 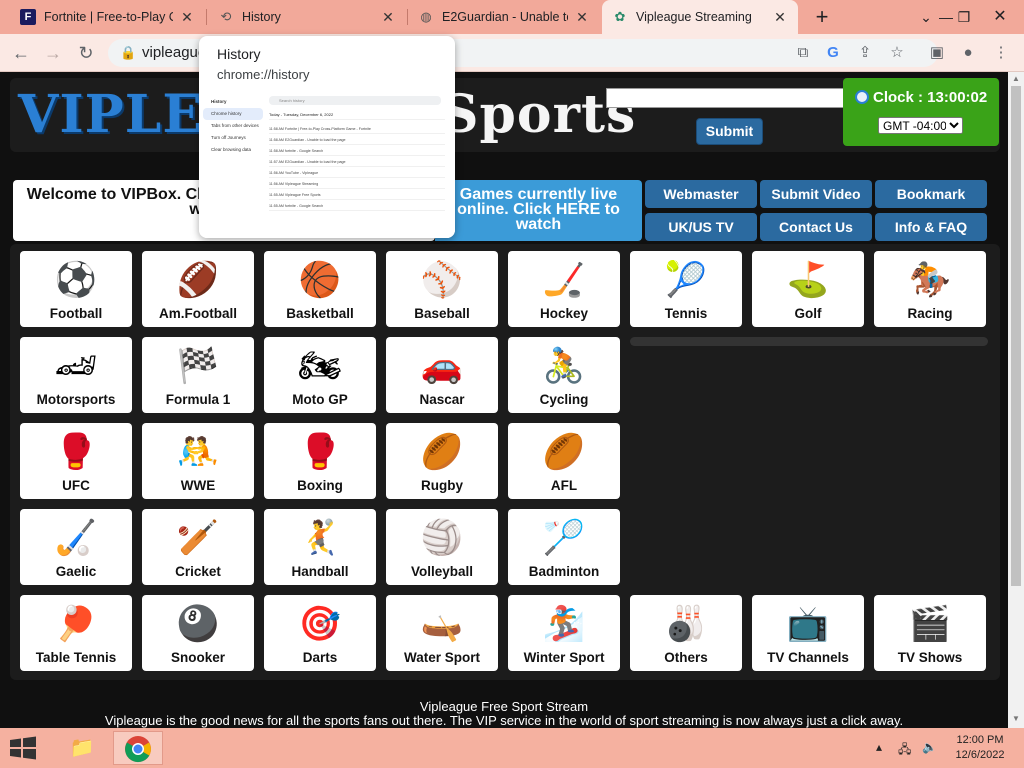 I want to click on sport-tile-golf: ⛳ Golf, so click(x=808, y=289).